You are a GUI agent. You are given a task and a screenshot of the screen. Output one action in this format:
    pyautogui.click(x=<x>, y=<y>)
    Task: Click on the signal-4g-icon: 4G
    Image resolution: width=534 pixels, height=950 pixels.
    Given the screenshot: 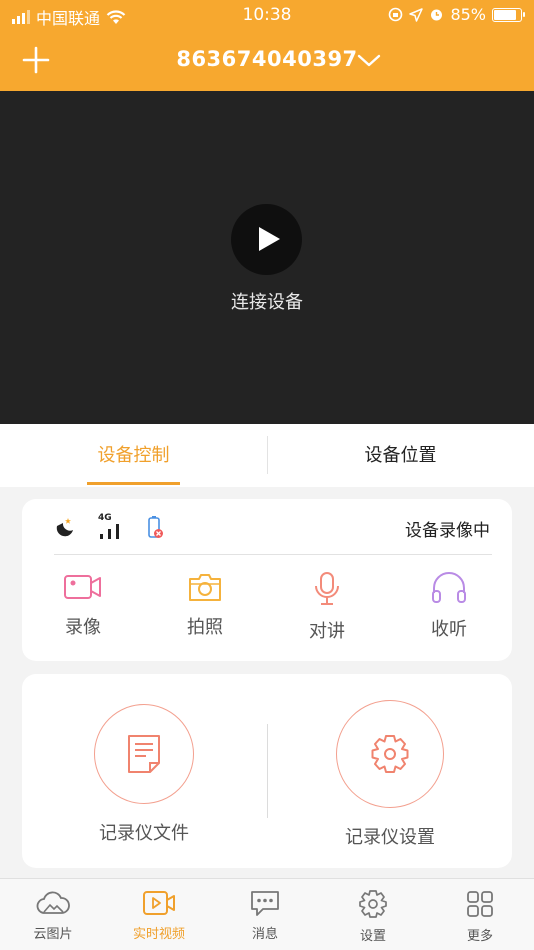 What is the action you would take?
    pyautogui.click(x=111, y=526)
    